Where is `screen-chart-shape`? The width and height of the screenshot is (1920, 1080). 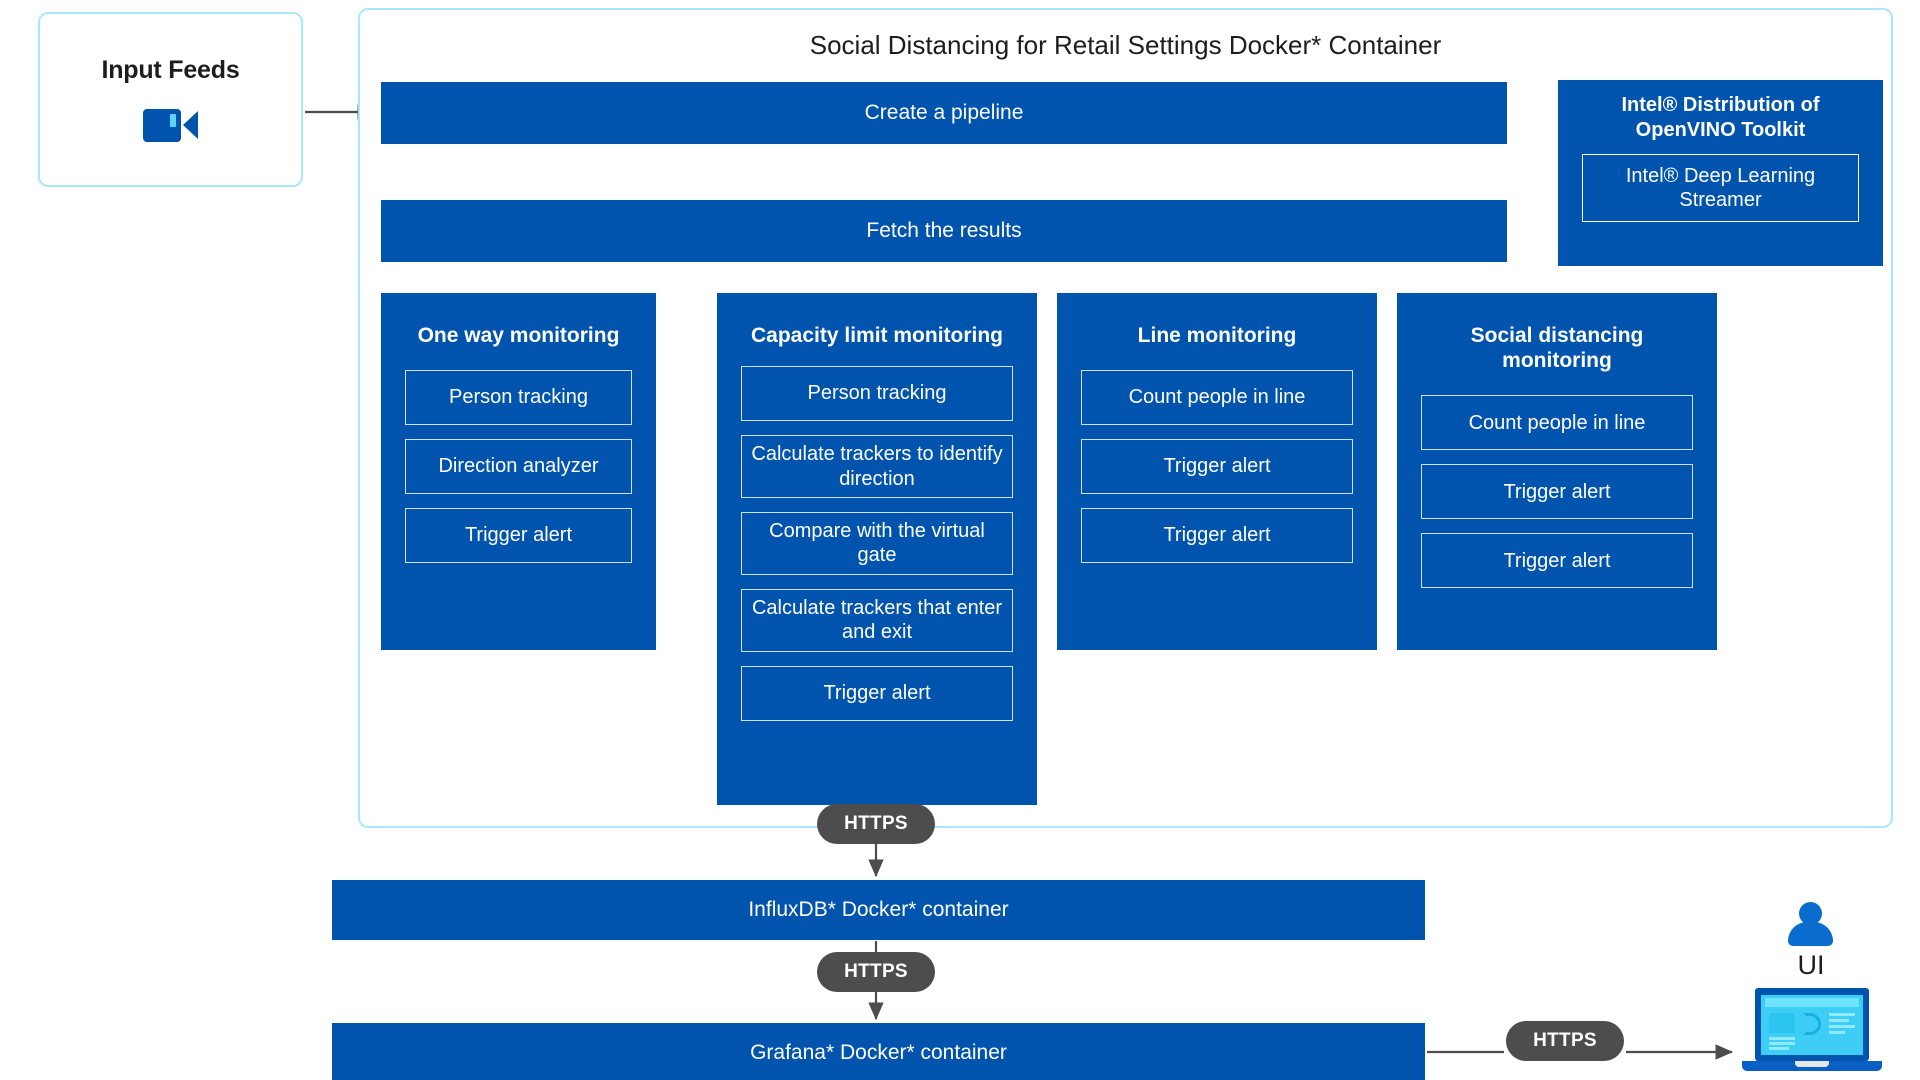 screen-chart-shape is located at coordinates (1812, 1024).